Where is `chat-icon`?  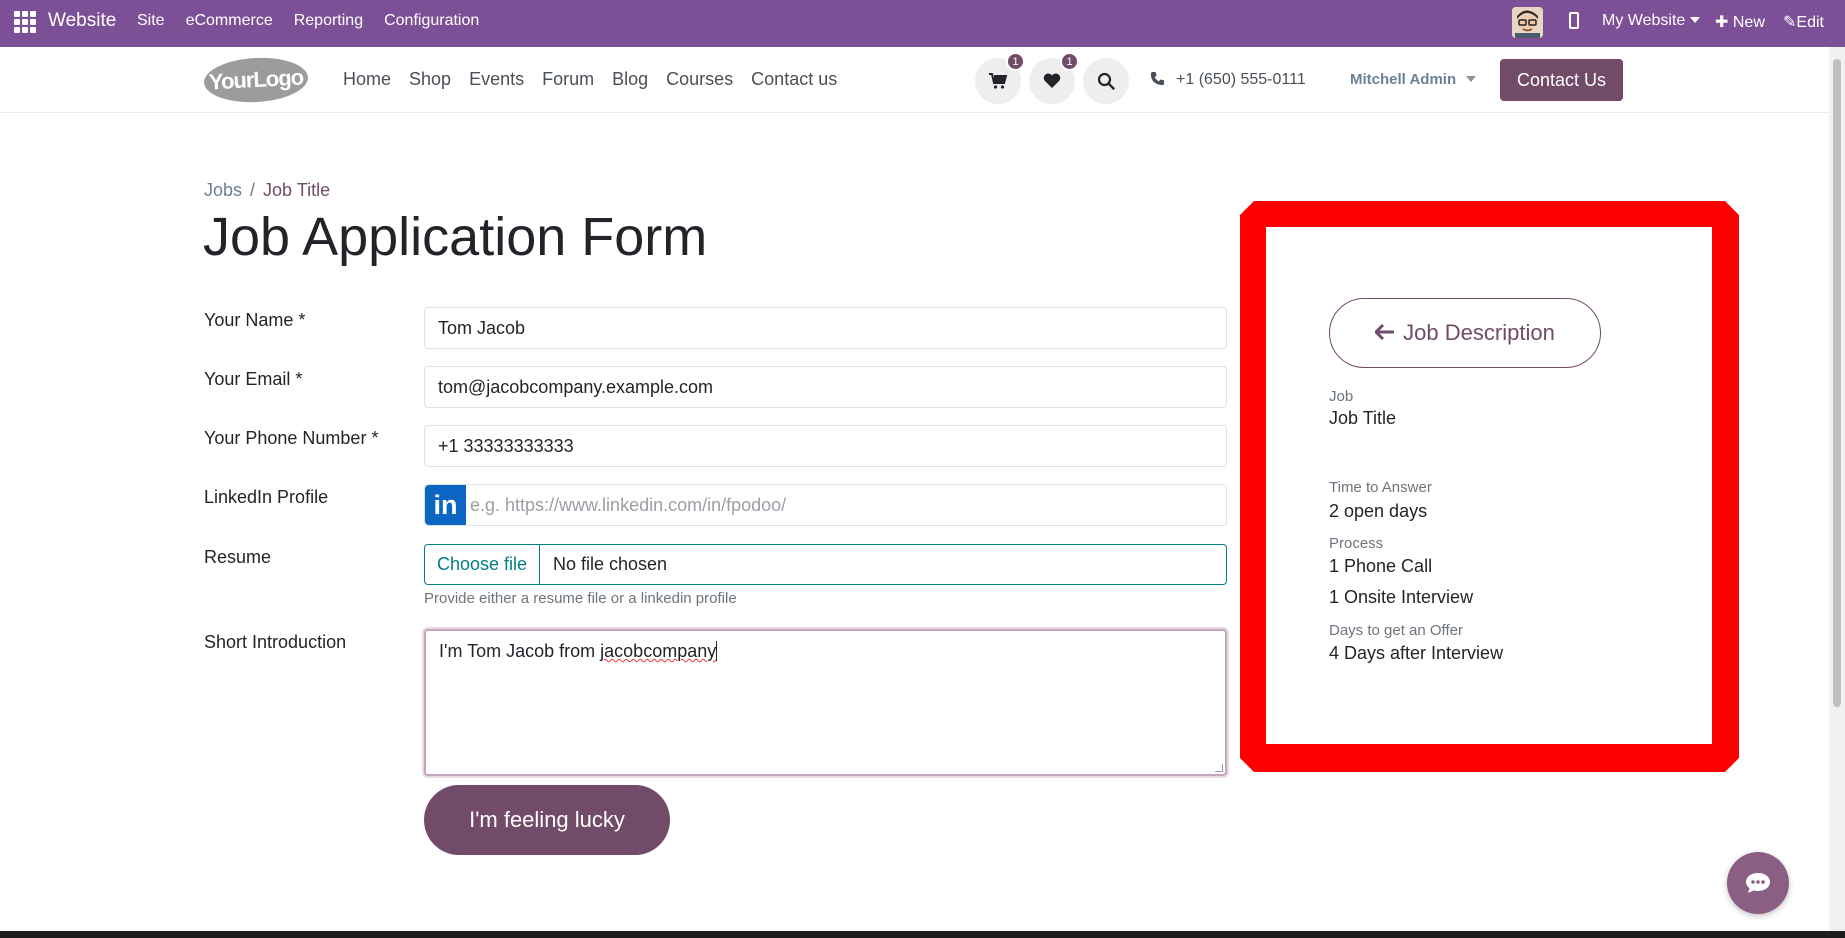
chat-icon is located at coordinates (1758, 883).